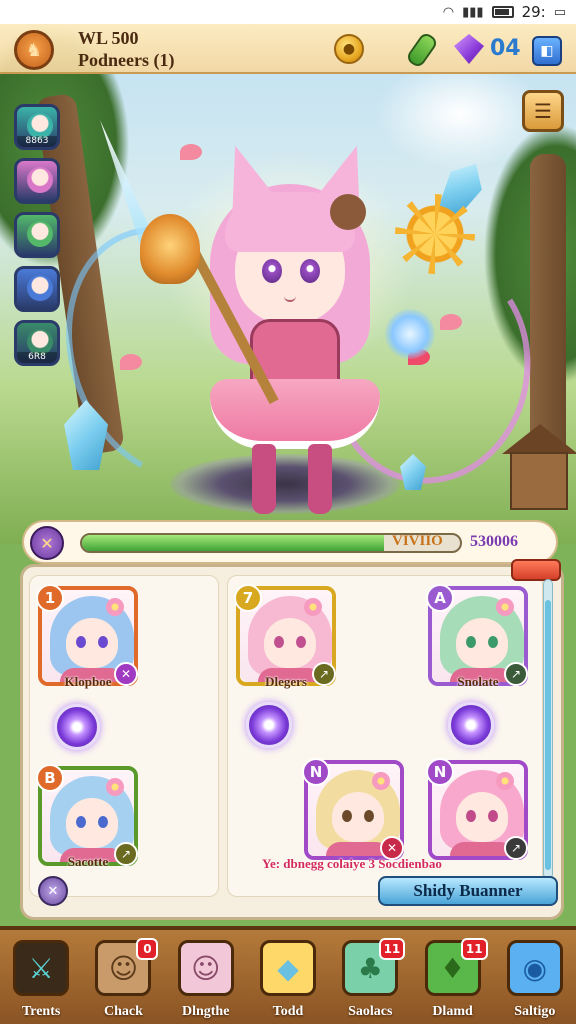  I want to click on experience-bar: ✕ VIVIIO 530006, so click(290, 542).